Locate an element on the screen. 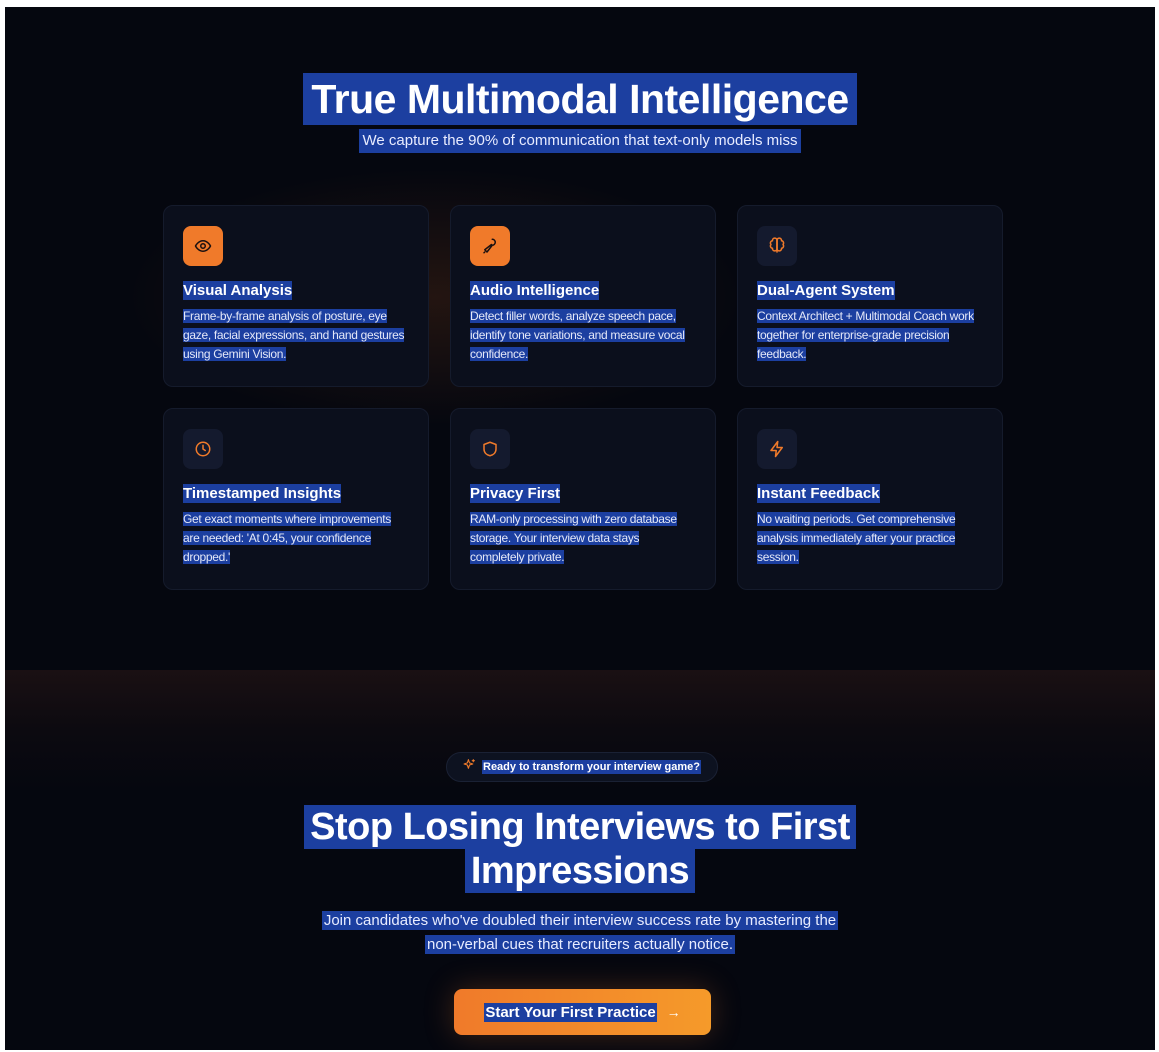 The width and height of the screenshot is (1159, 1052). start-practice-button: Start Your First Practice → is located at coordinates (582, 1012).